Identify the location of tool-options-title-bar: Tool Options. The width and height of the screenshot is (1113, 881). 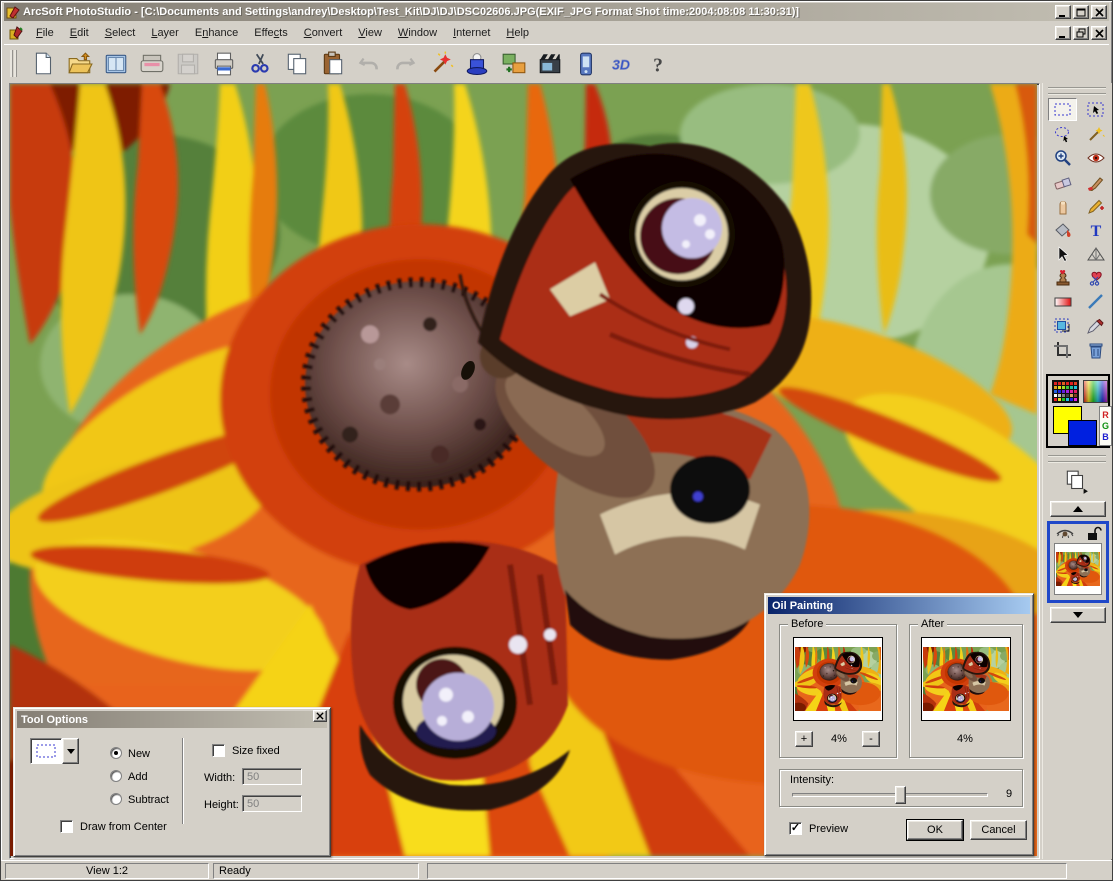
(172, 719).